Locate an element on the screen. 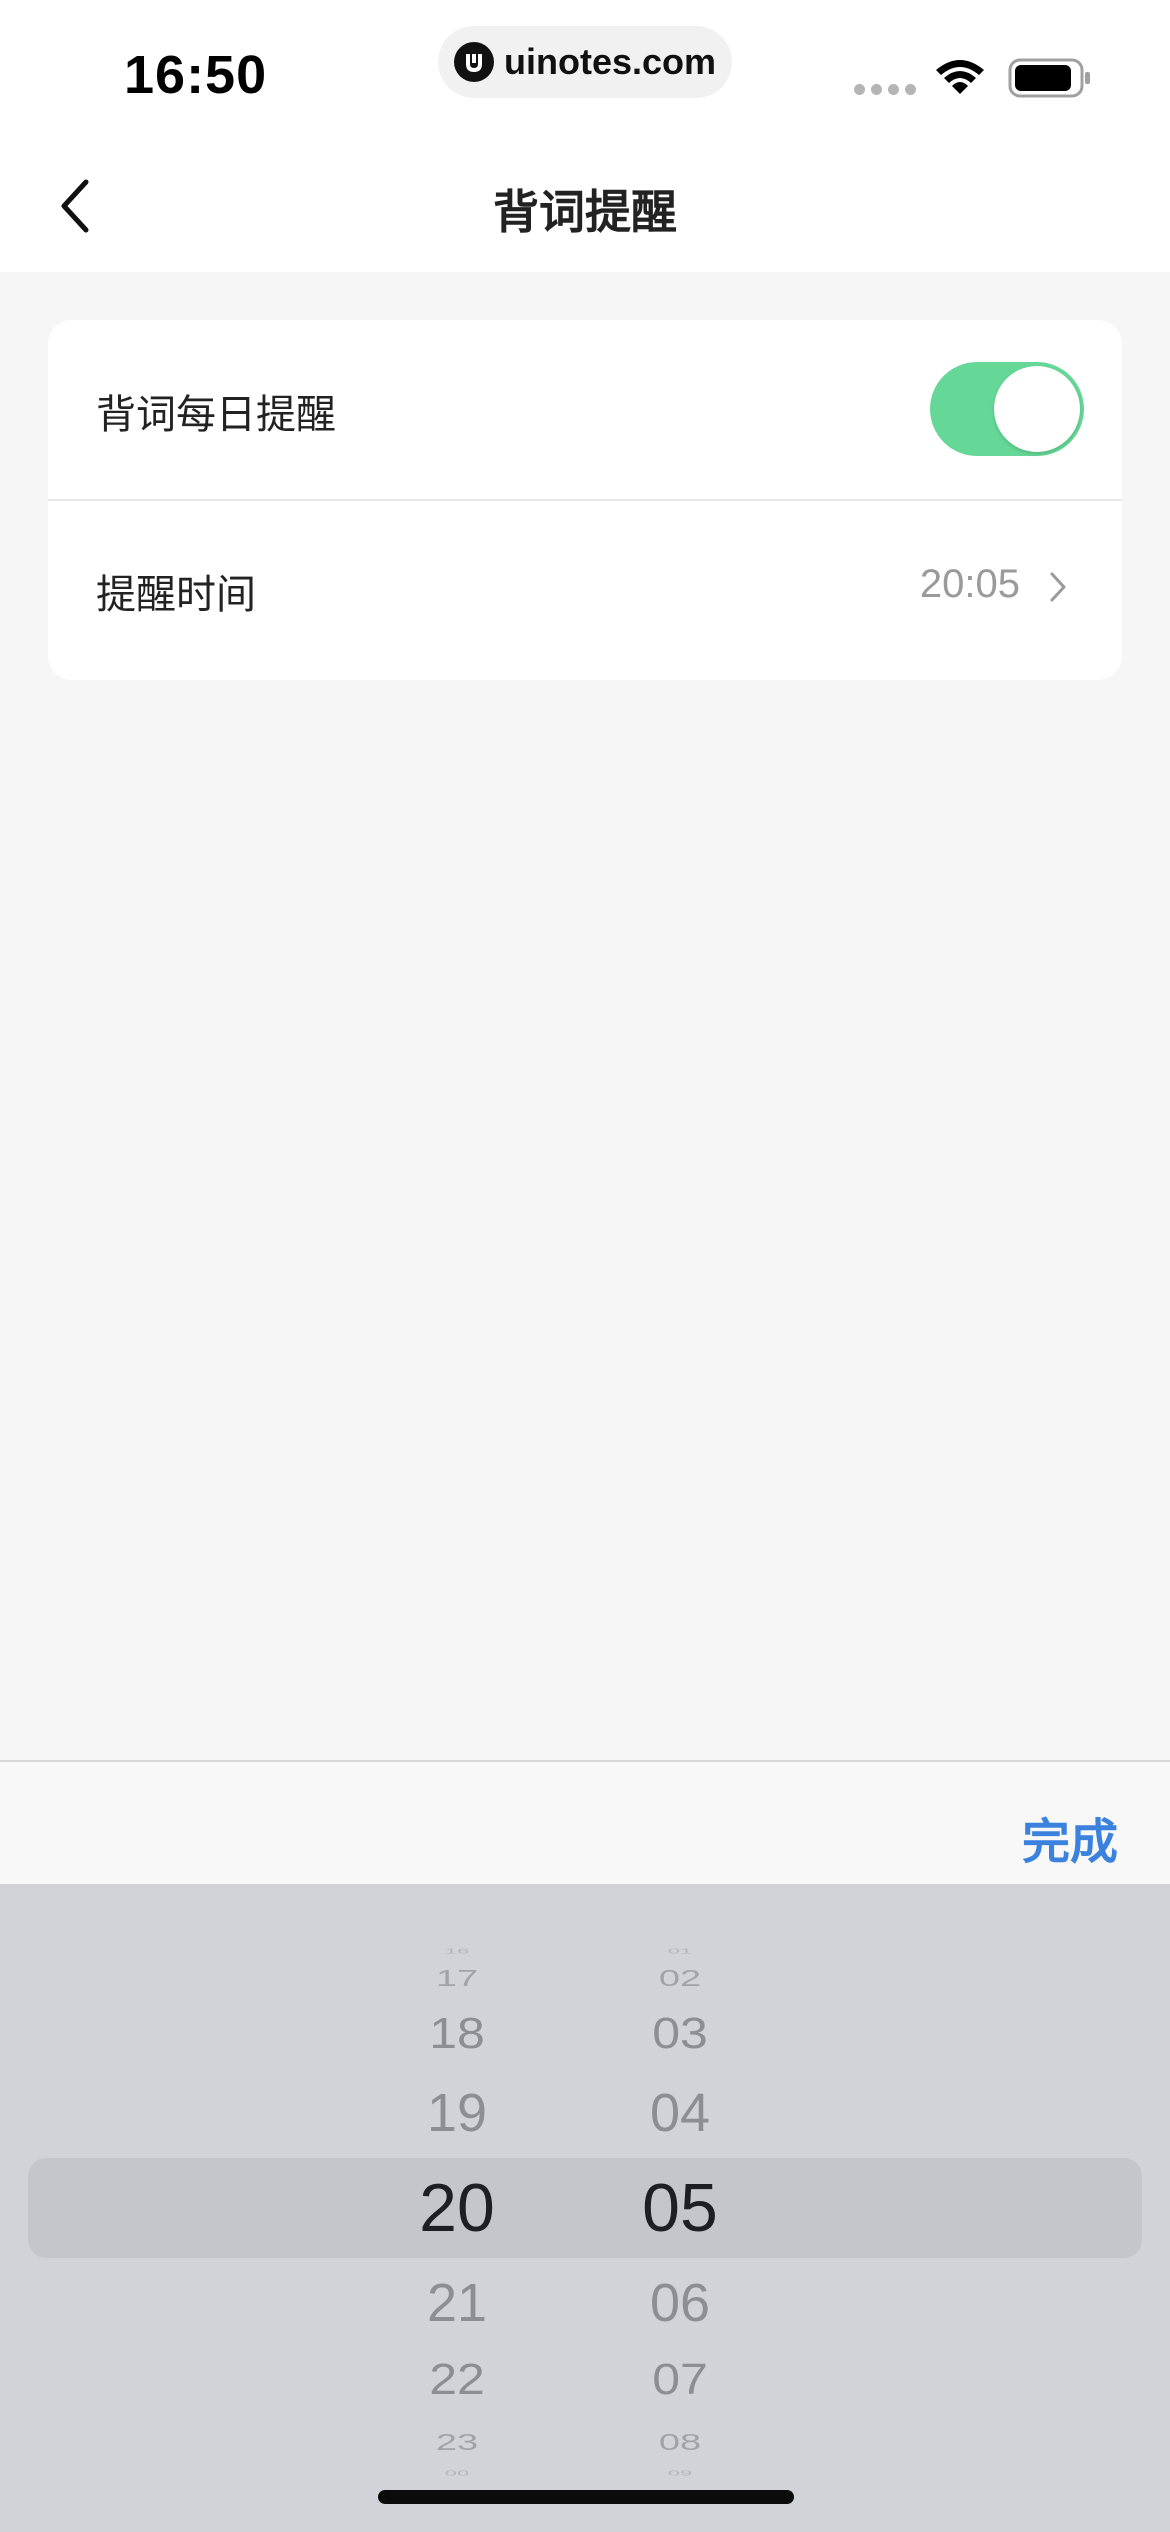 This screenshot has height=2532, width=1170. hour-wheel: 16 17 18 19 20 21 22 23 00 is located at coordinates (457, 2208).